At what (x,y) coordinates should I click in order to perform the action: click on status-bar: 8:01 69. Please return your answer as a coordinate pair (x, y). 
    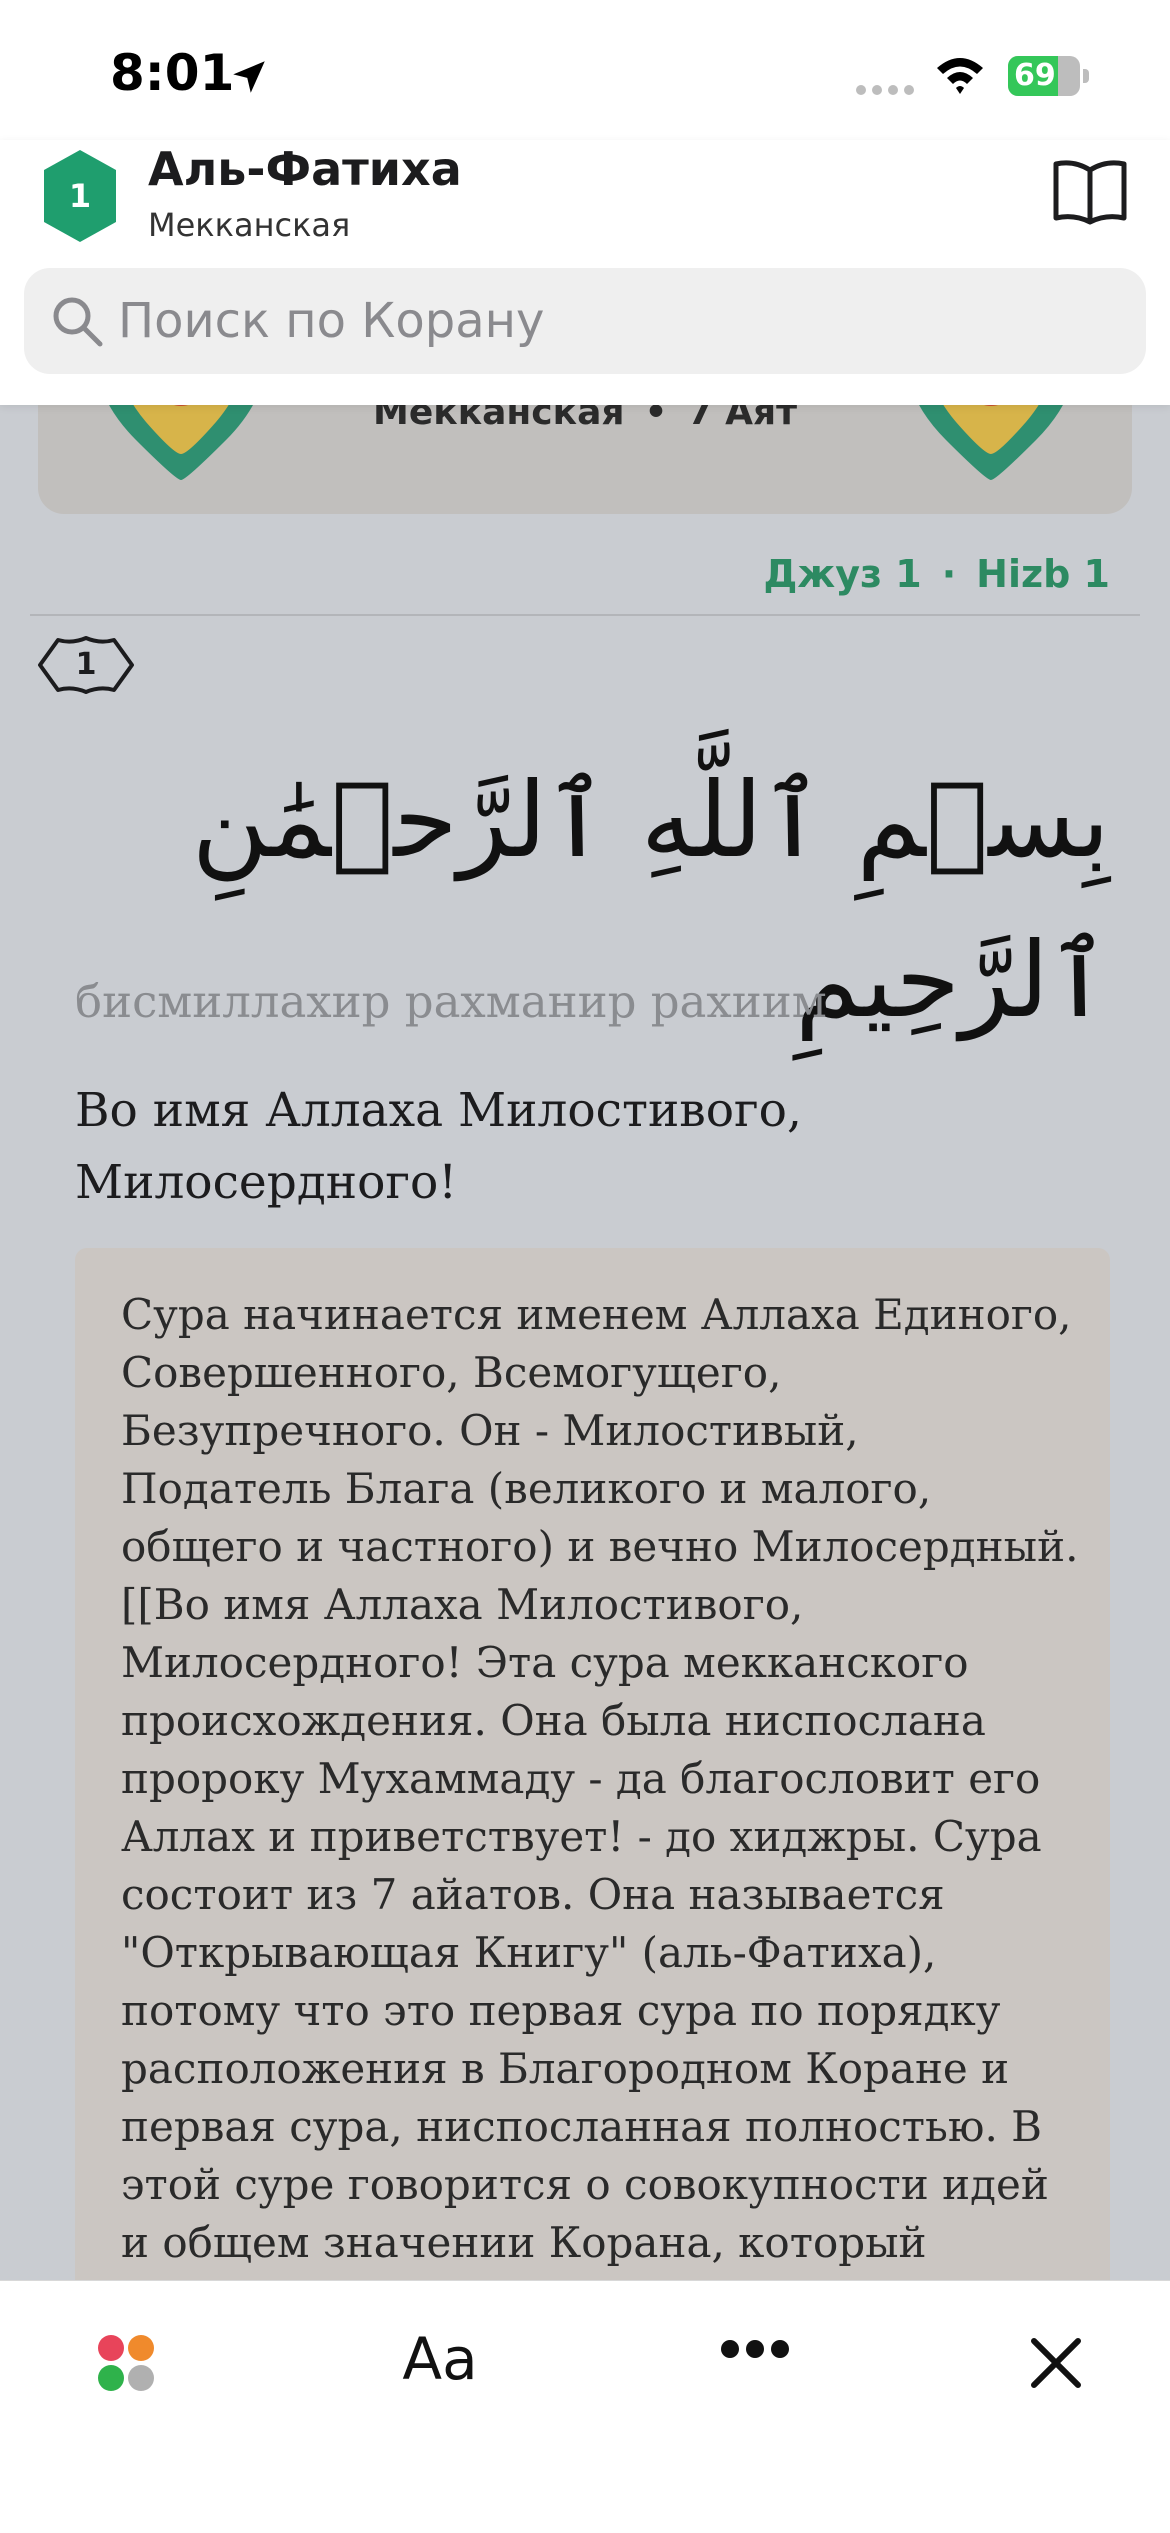
    Looking at the image, I should click on (585, 70).